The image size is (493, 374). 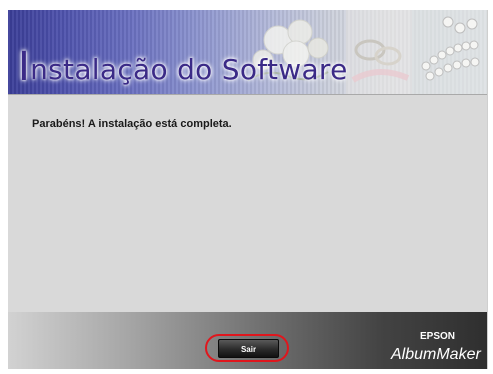 I want to click on wedding-rings-image, so click(x=379, y=52).